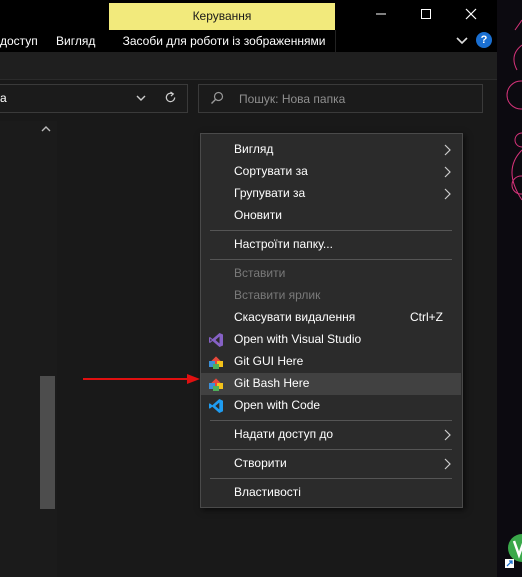 The image size is (522, 577). I want to click on tab-view: Вигляд, so click(75, 41).